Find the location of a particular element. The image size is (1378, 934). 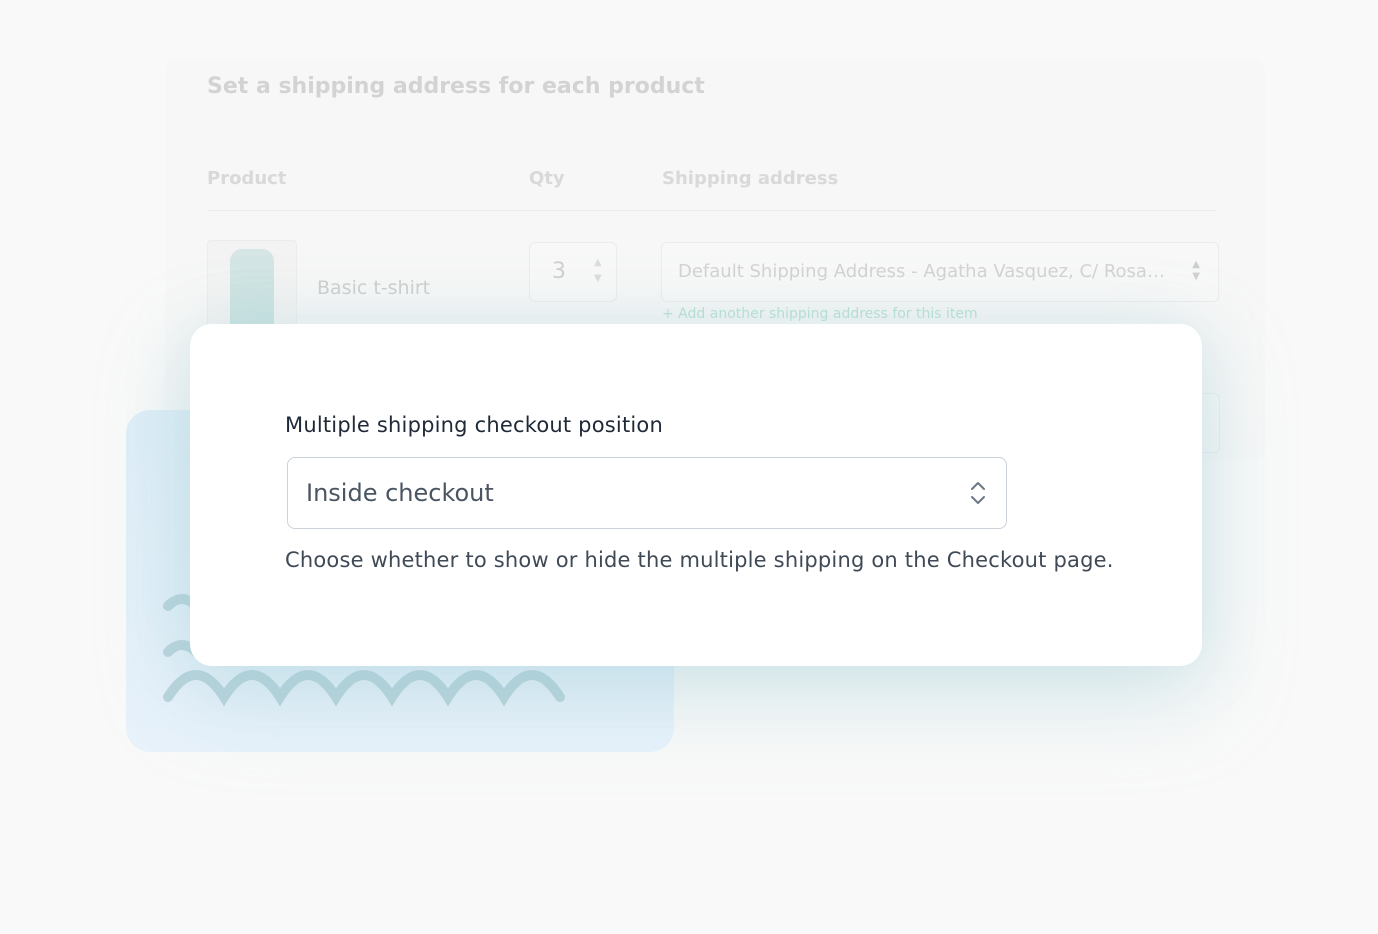

column-header-product: Product is located at coordinates (247, 178).